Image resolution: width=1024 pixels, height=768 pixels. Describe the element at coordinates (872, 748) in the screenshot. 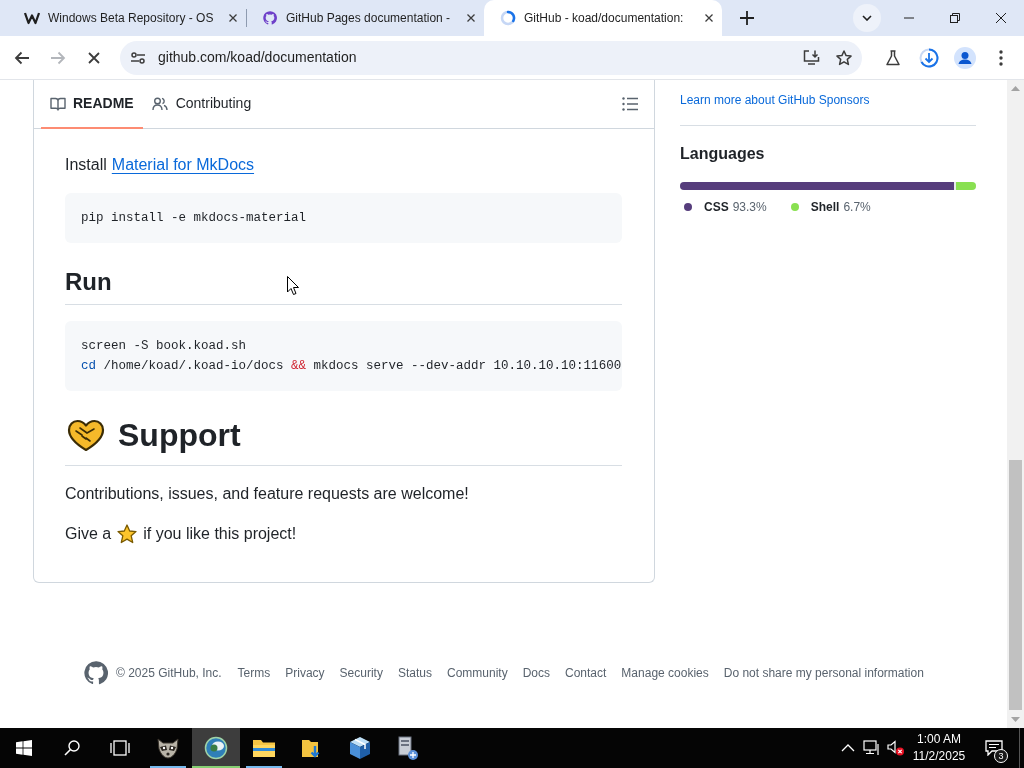

I see `network-icon` at that location.